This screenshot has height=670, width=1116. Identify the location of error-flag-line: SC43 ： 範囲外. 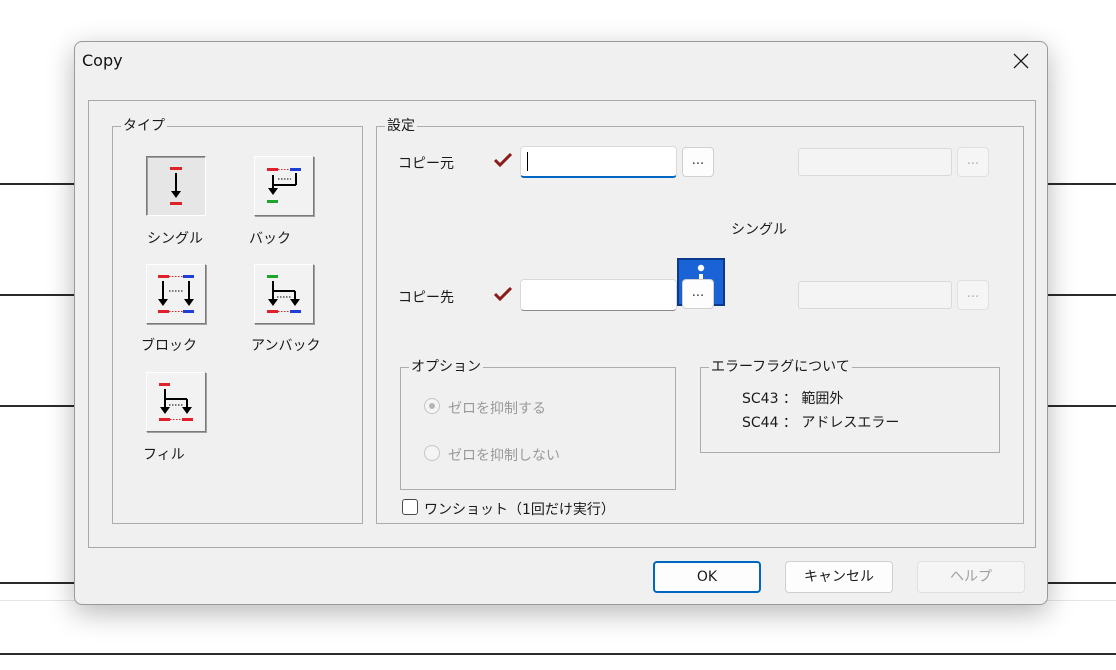
(793, 399).